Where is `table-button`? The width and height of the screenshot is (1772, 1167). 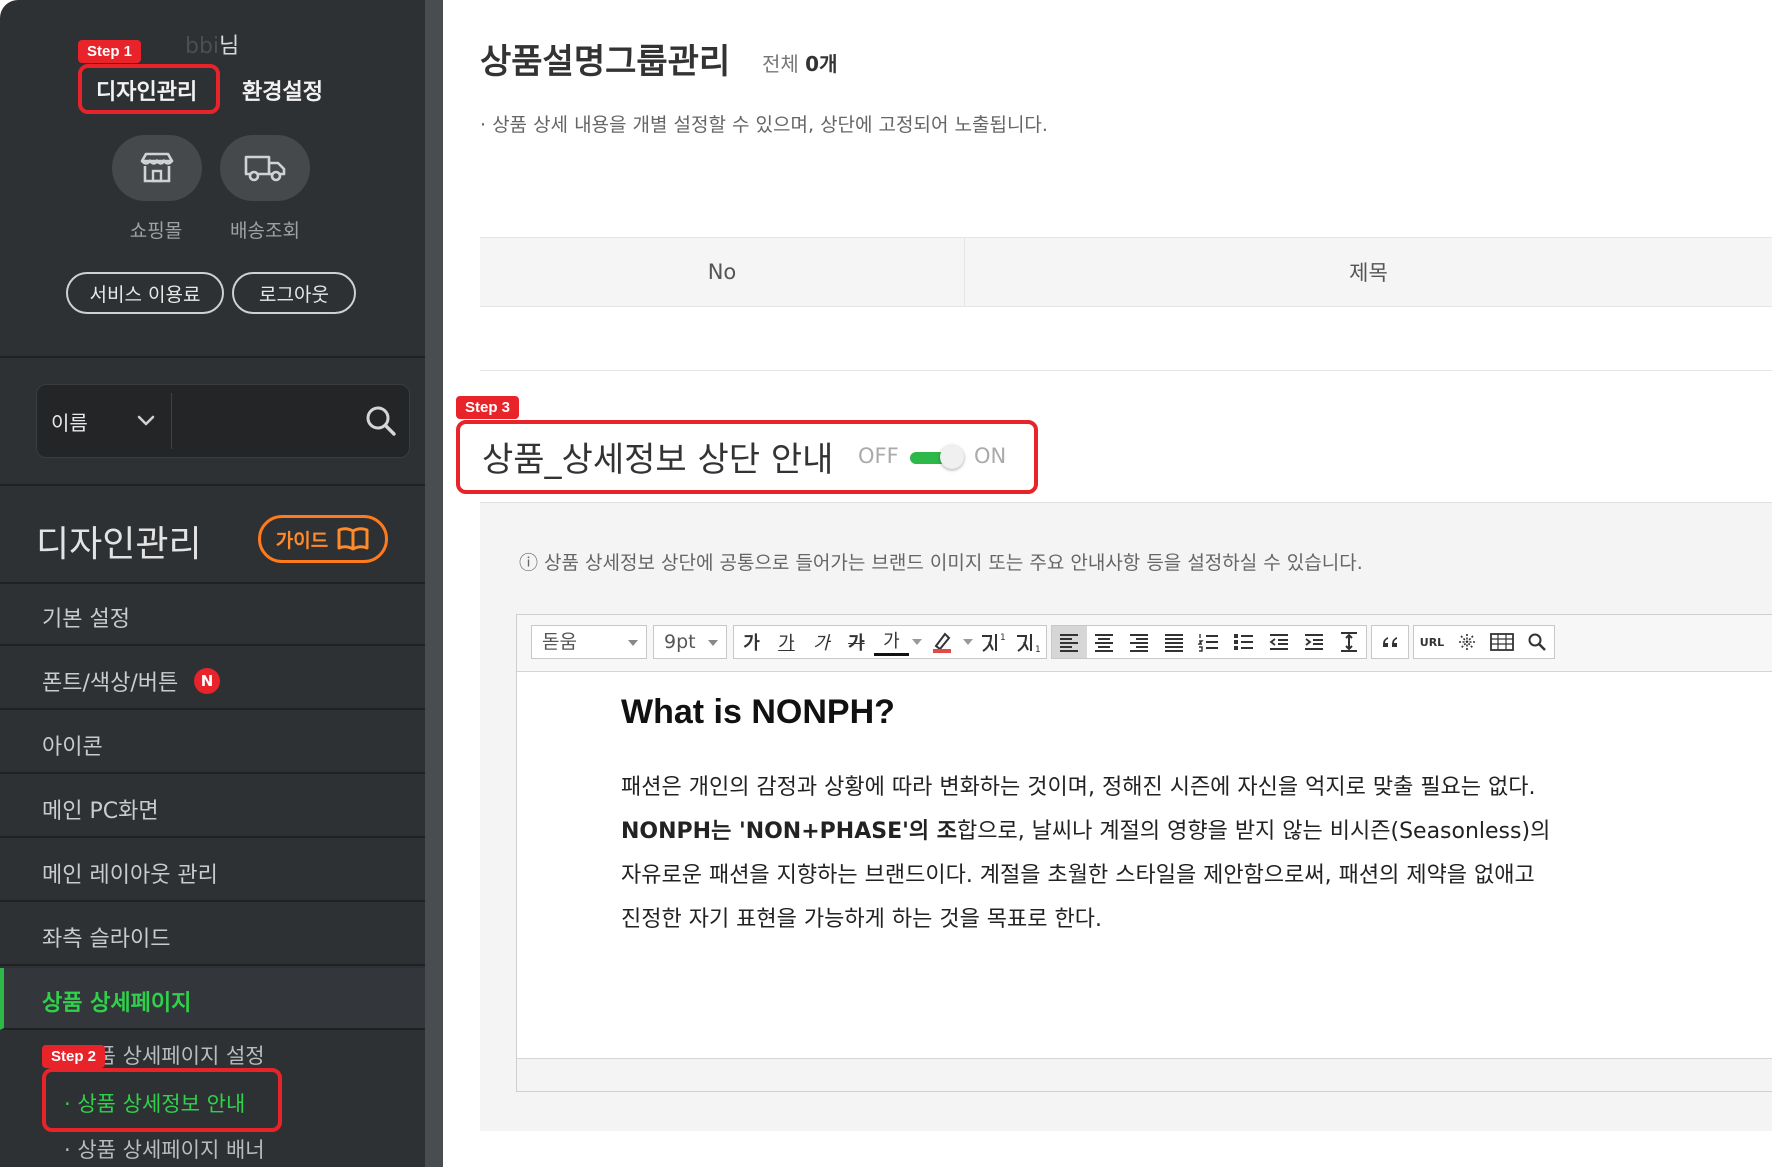 table-button is located at coordinates (1502, 642).